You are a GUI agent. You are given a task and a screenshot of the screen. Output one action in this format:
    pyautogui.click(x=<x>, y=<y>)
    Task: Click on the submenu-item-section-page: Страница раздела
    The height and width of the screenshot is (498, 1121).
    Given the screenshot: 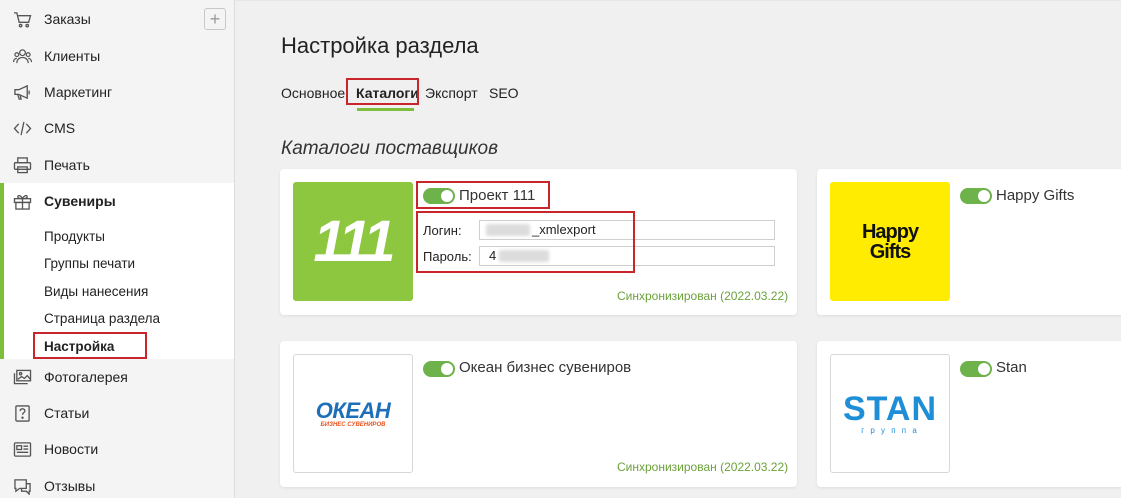 What is the action you would take?
    pyautogui.click(x=102, y=318)
    